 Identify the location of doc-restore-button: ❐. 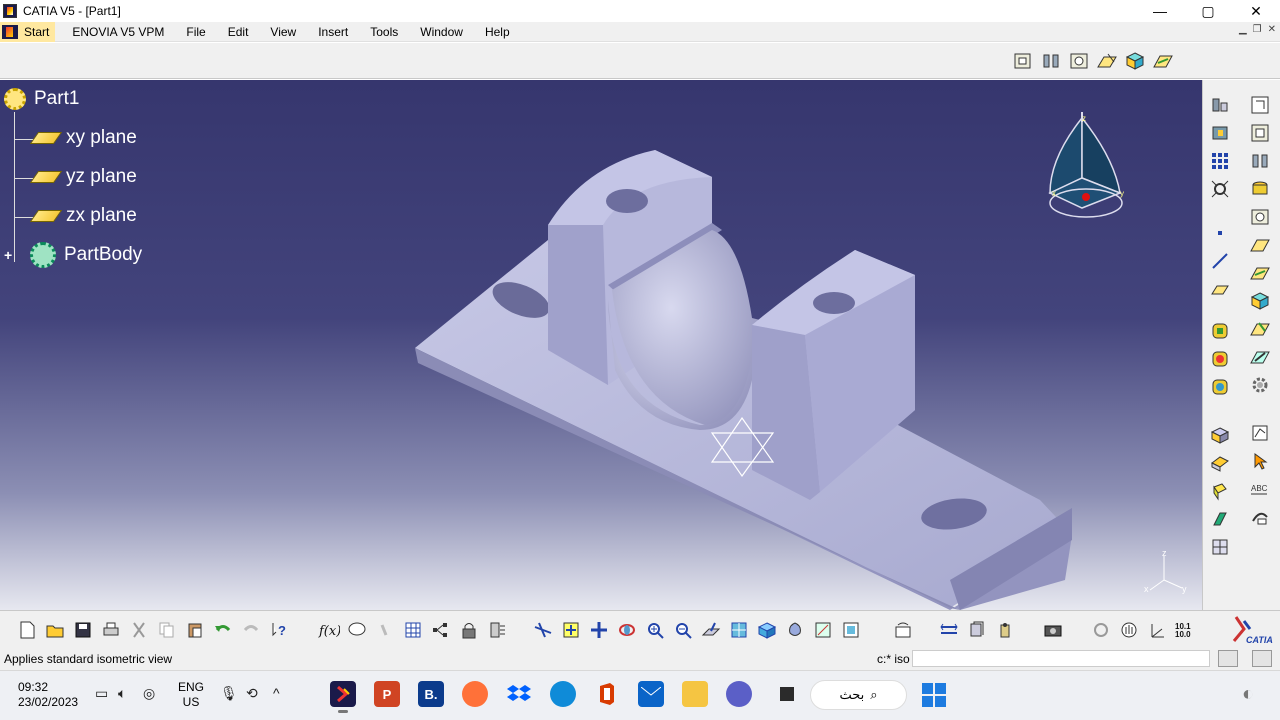
(1257, 29).